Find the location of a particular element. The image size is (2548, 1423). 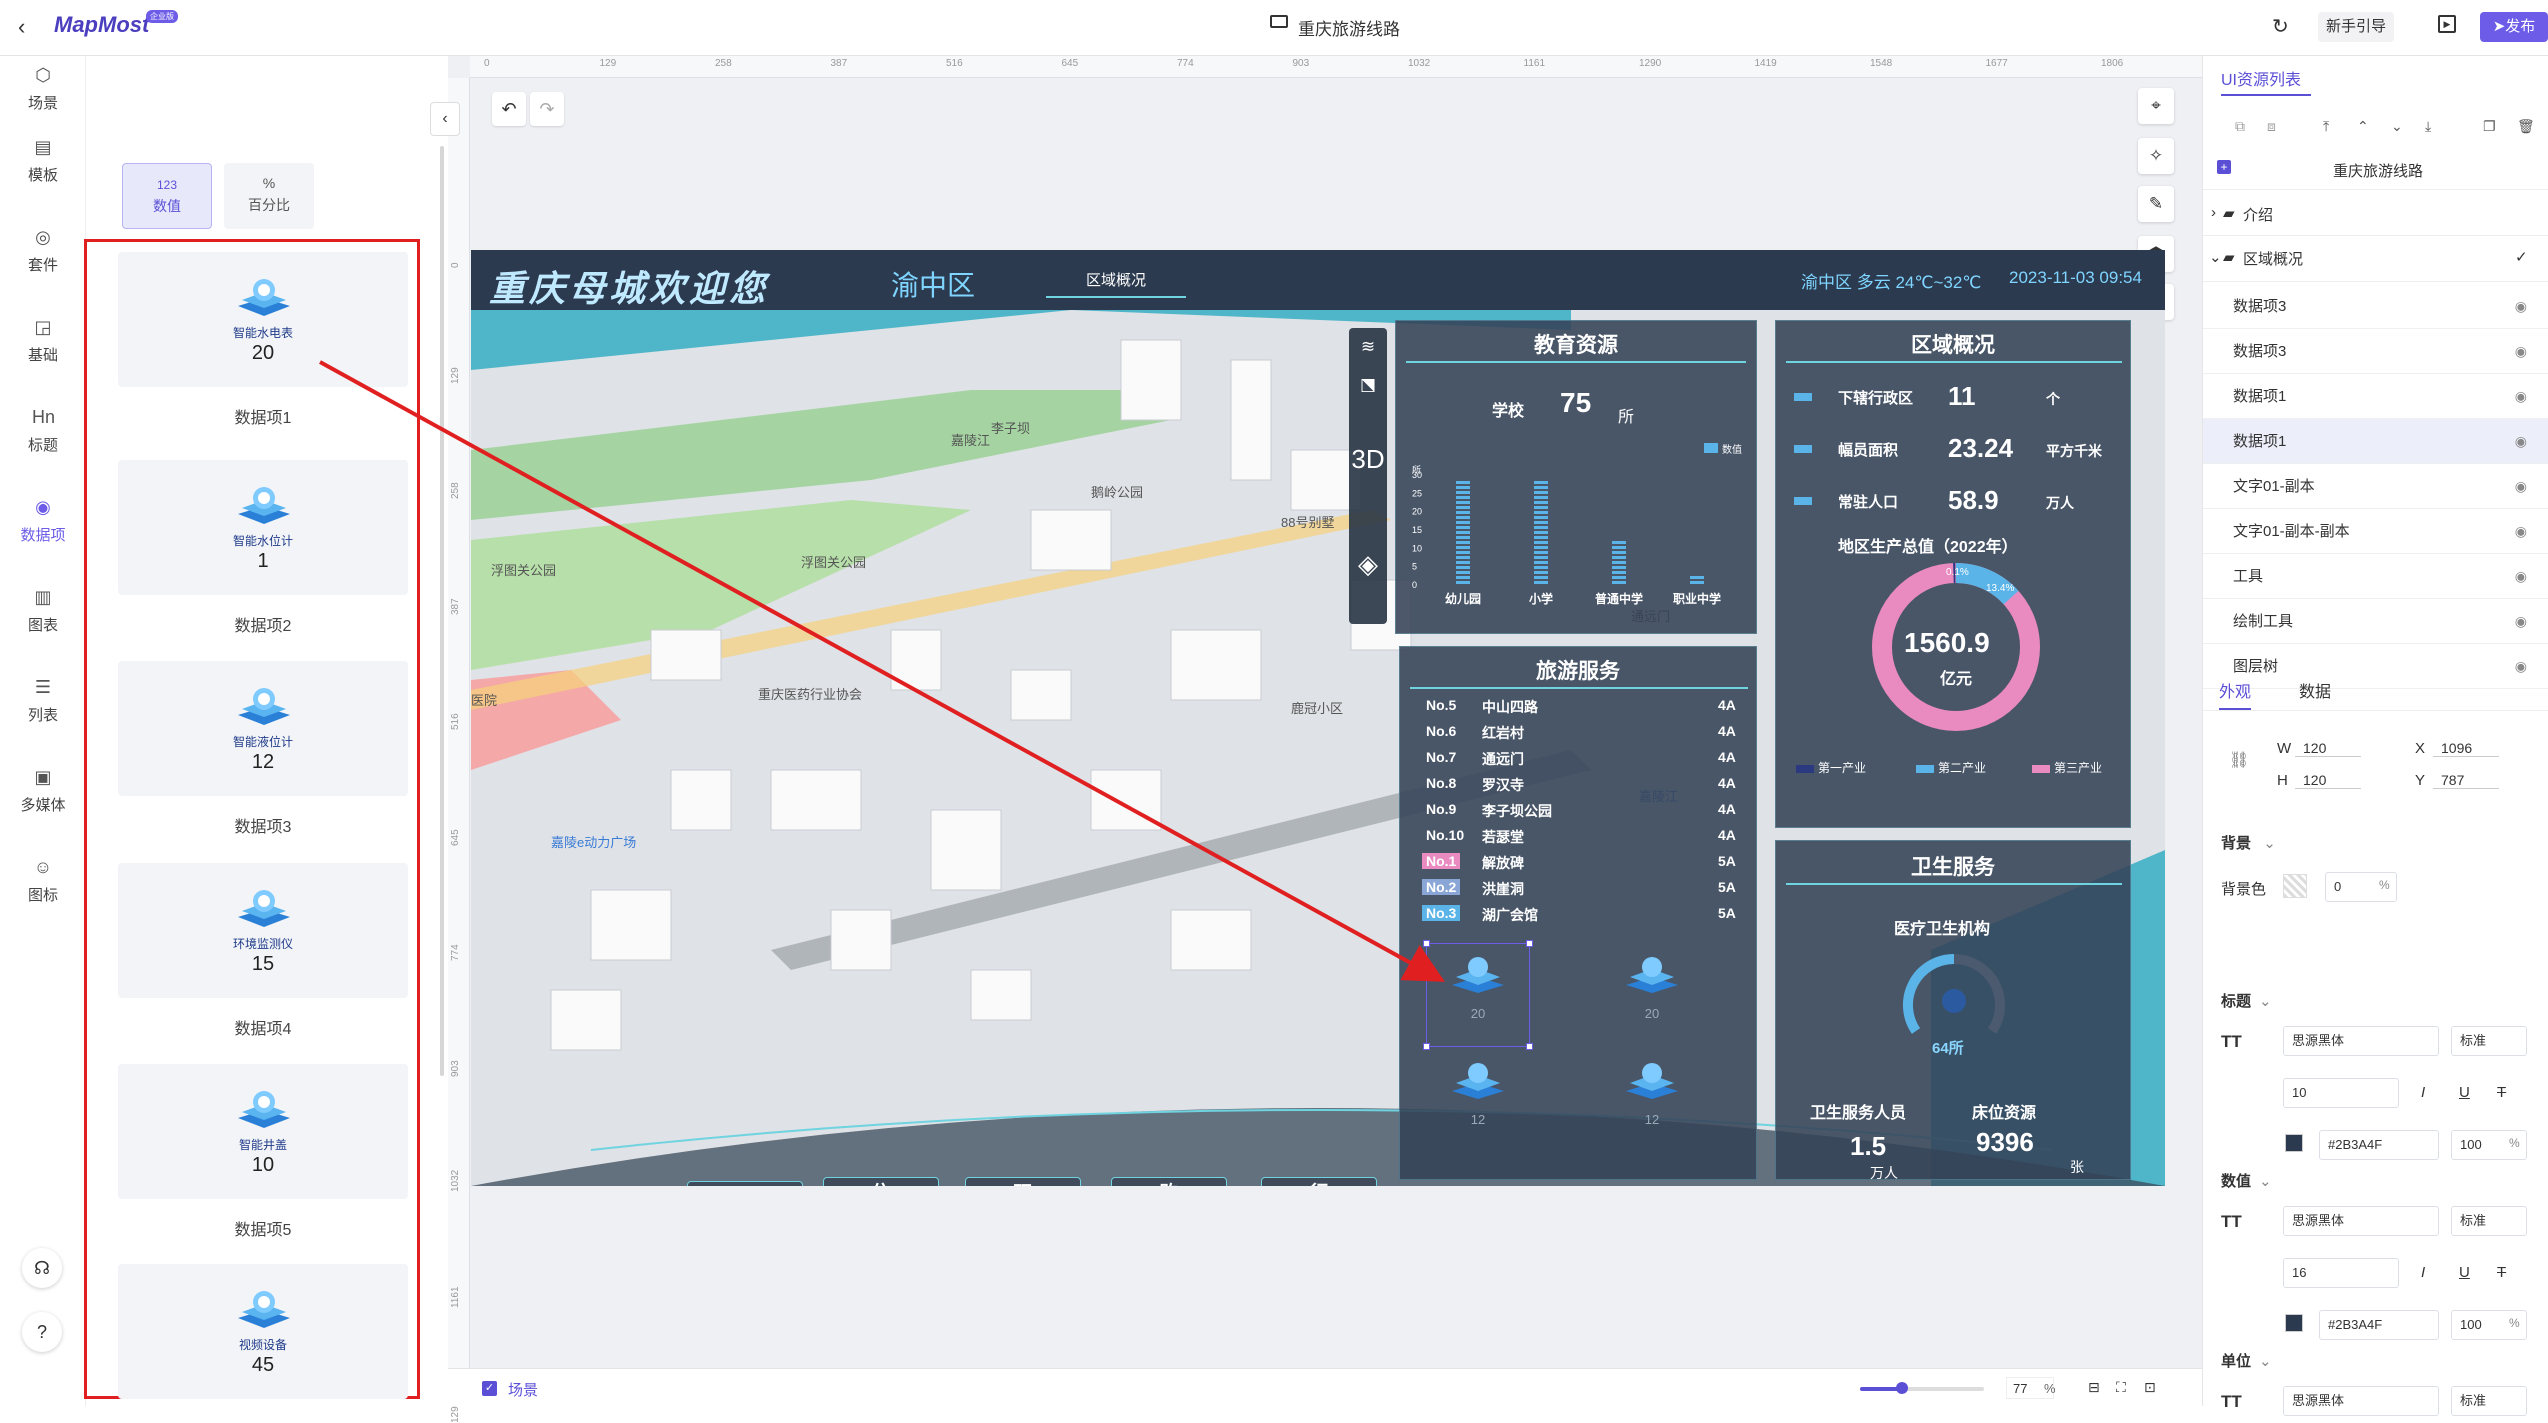

tour-device-icon: 20 is located at coordinates (1652, 993).